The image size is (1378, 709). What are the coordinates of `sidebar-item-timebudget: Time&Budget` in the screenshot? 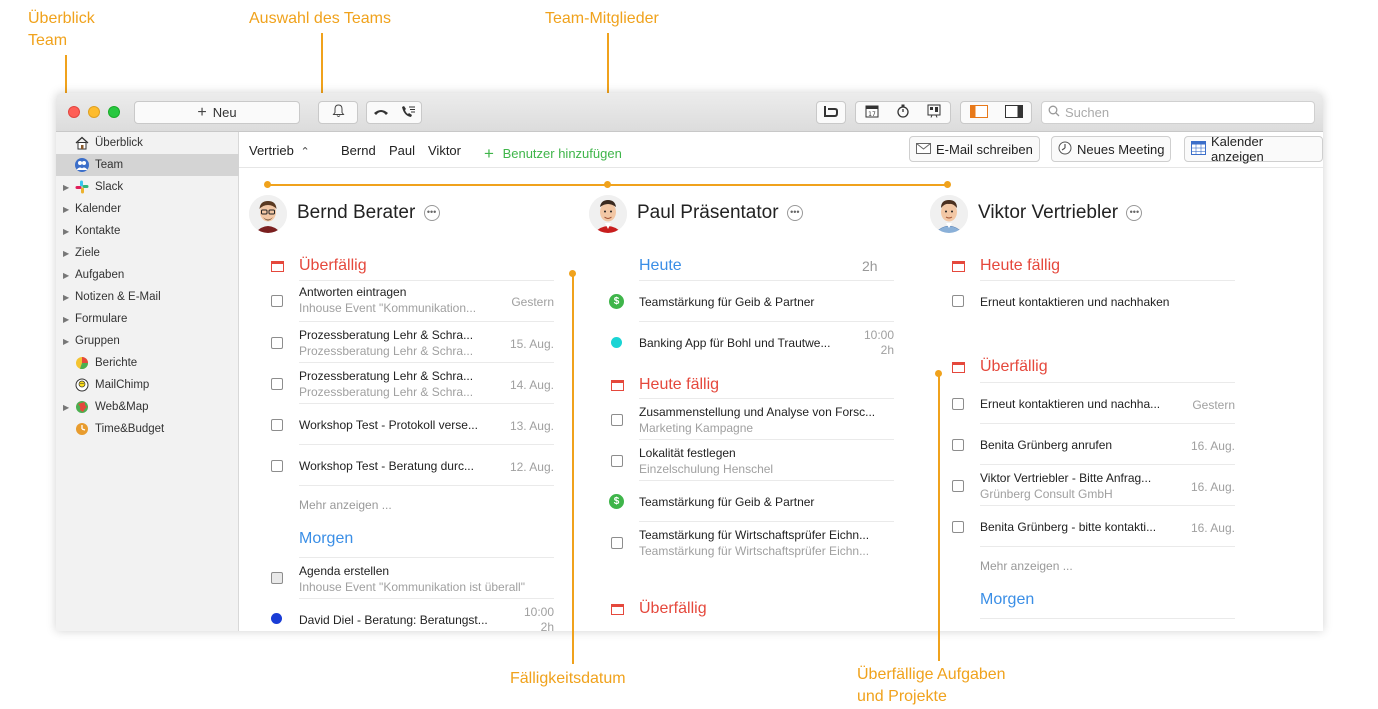 It's located at (147, 429).